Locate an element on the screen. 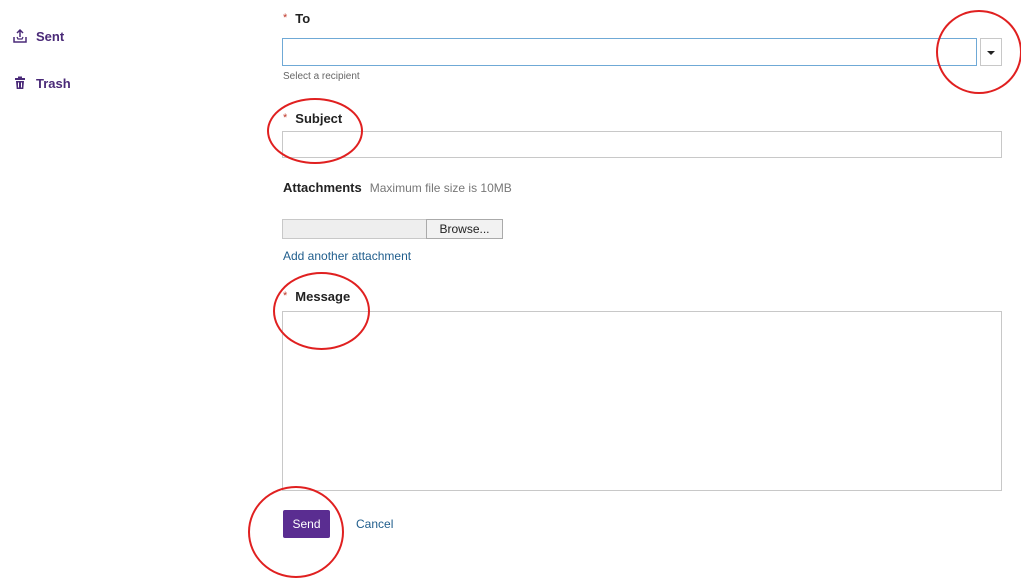 The width and height of the screenshot is (1021, 578). caret-down-icon is located at coordinates (991, 52).